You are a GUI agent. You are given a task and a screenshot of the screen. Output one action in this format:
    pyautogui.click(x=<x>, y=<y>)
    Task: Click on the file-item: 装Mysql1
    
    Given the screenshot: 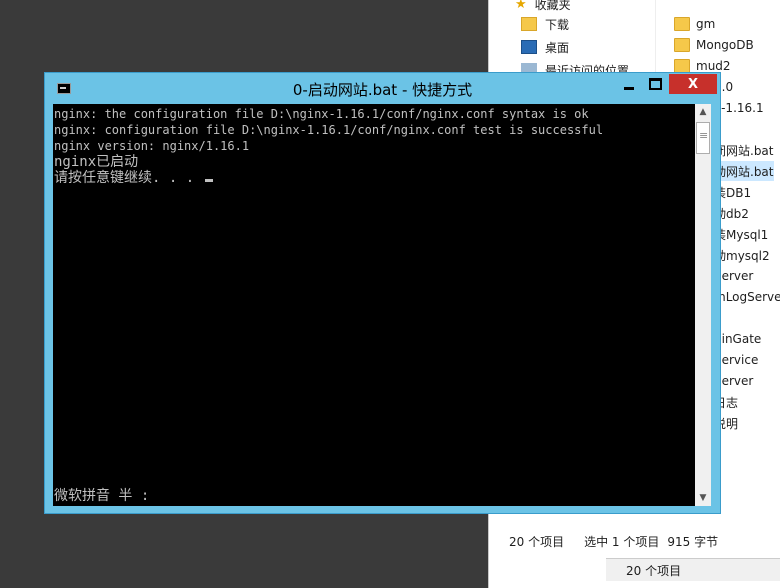 What is the action you would take?
    pyautogui.click(x=741, y=234)
    